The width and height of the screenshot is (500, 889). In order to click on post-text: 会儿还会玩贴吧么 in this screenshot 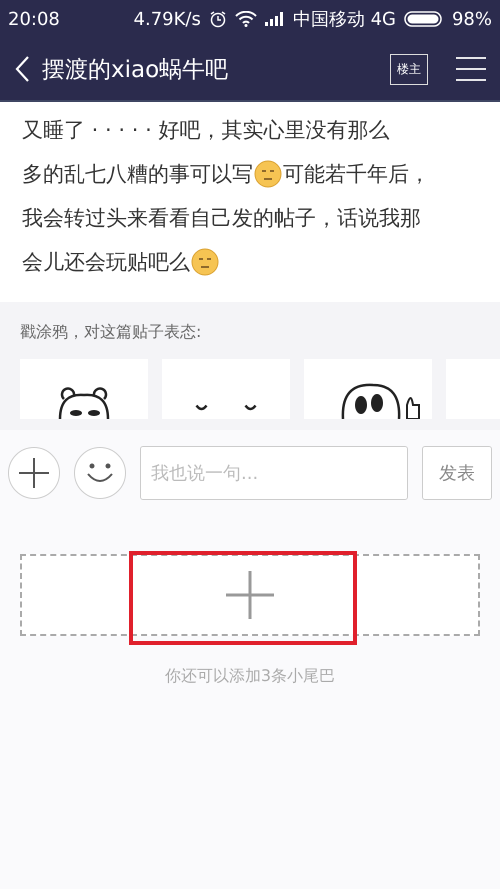, I will do `click(106, 262)`.